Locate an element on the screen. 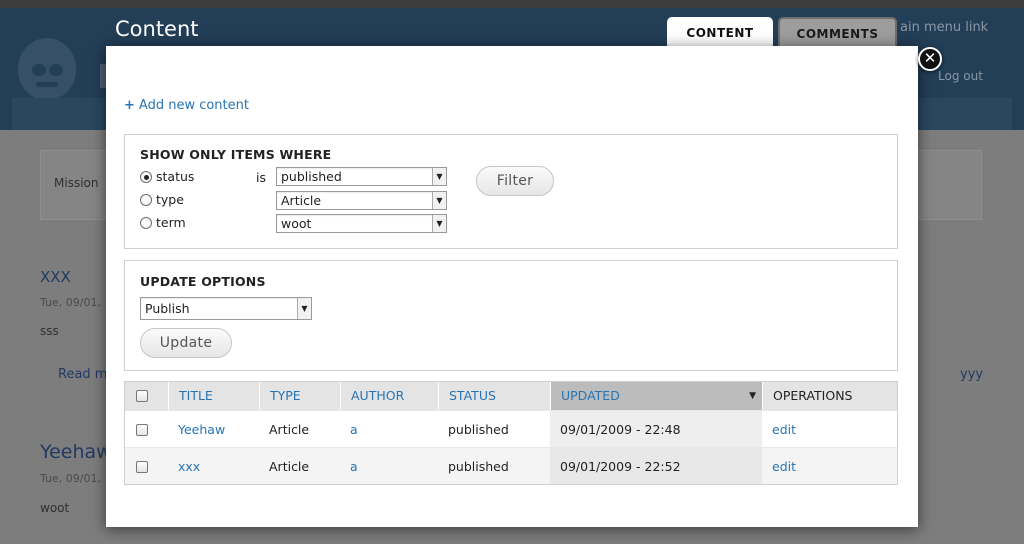  tab-content: CONTENT is located at coordinates (720, 32).